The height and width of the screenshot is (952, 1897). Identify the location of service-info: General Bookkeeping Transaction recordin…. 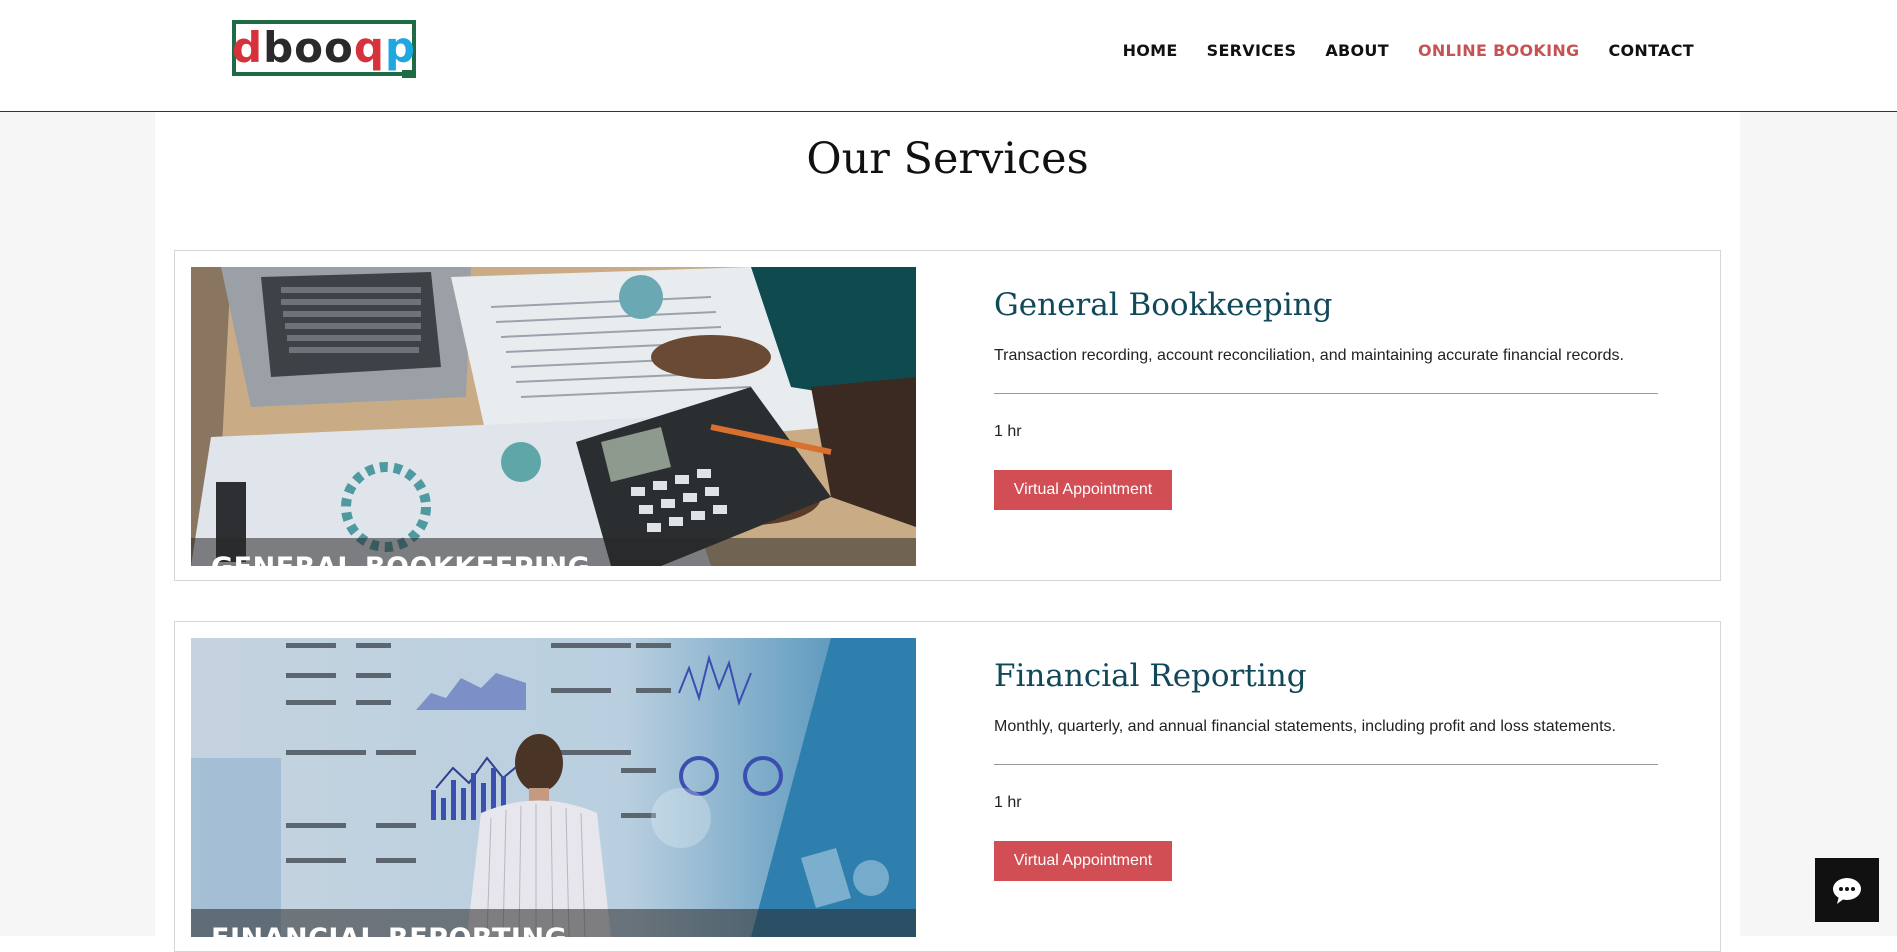
(1334, 415).